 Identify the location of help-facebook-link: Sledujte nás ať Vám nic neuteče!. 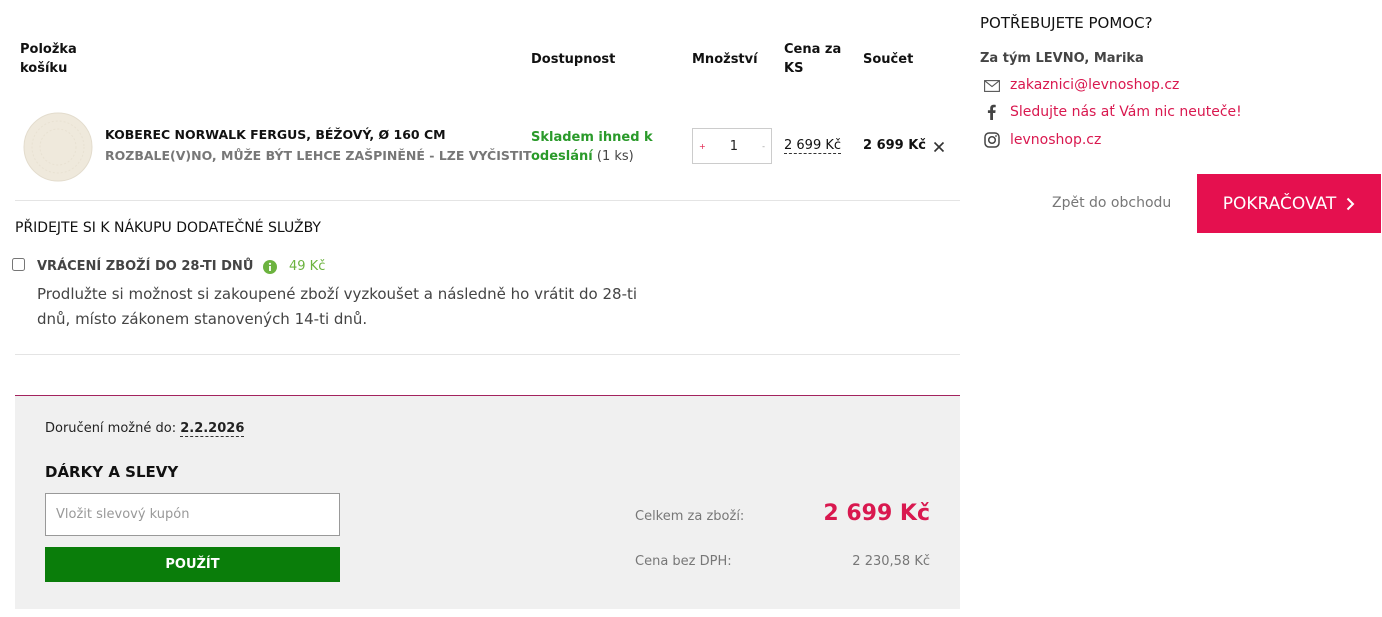
(1126, 112).